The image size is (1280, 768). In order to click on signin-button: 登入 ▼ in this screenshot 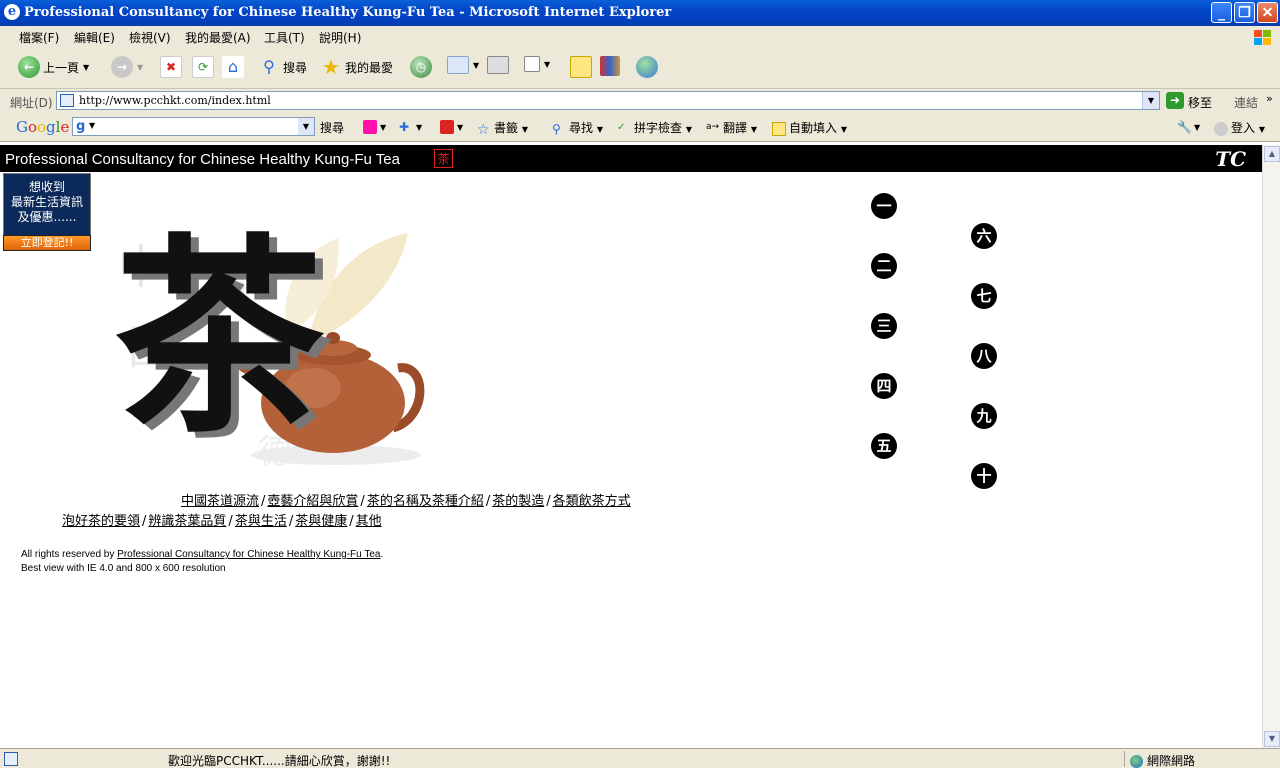, I will do `click(1239, 127)`.